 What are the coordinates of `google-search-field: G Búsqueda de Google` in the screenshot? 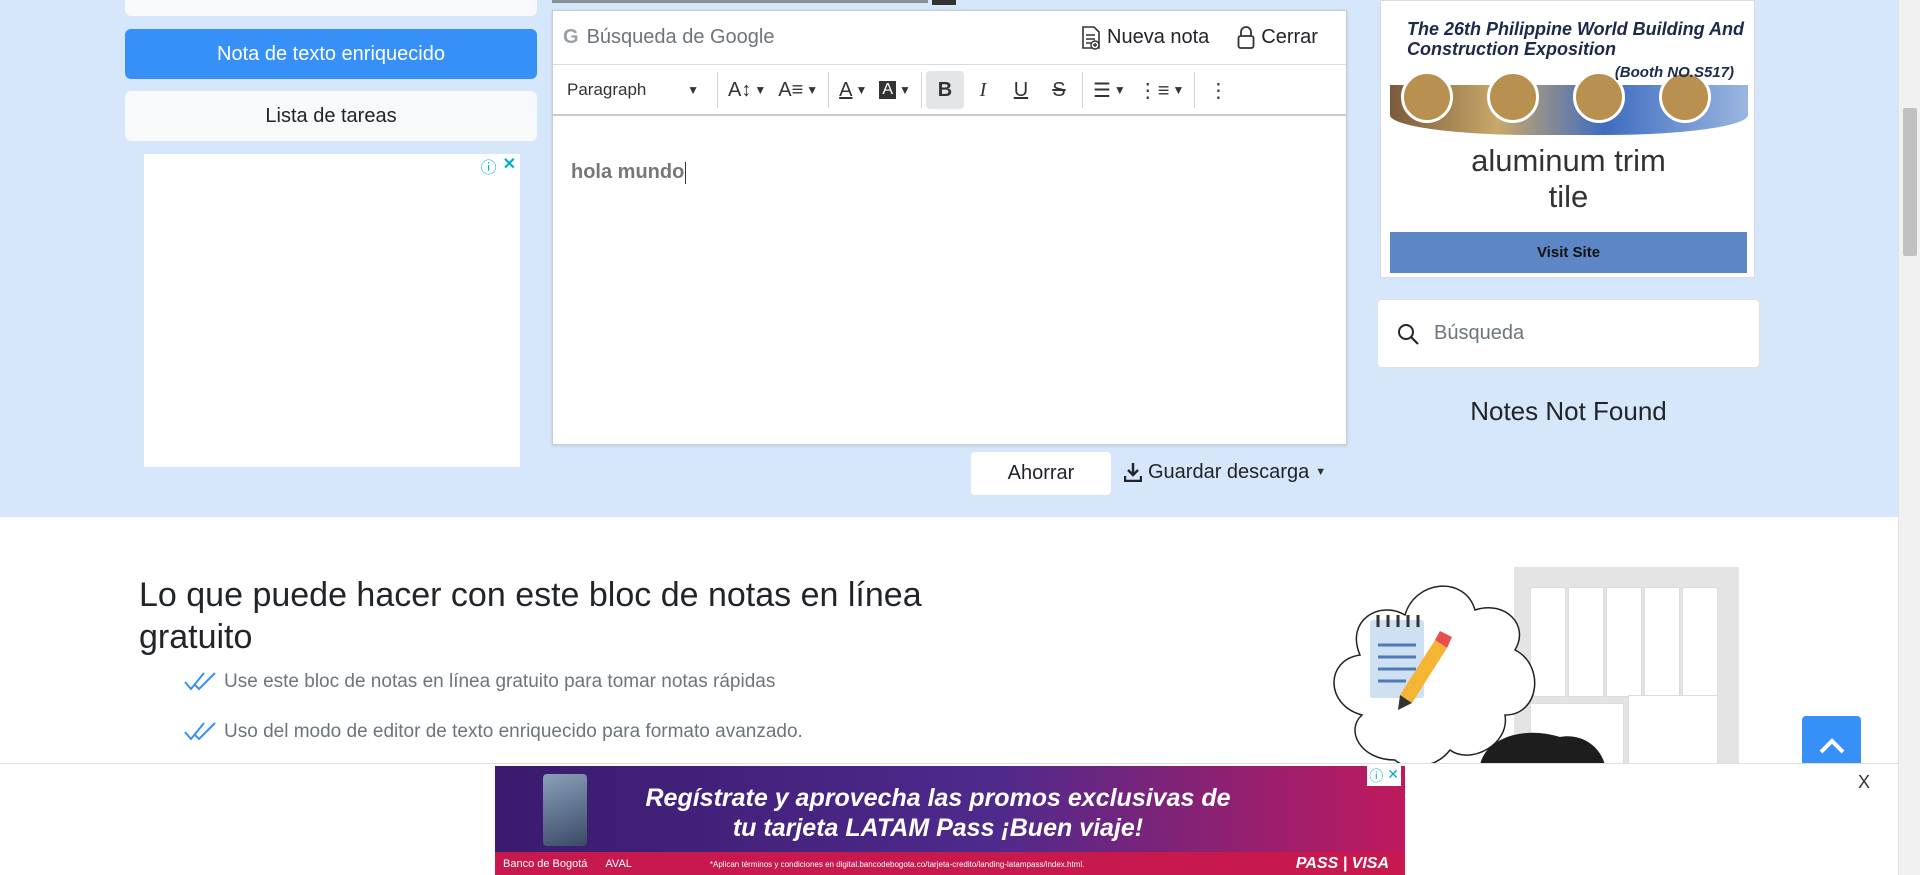 It's located at (803, 37).